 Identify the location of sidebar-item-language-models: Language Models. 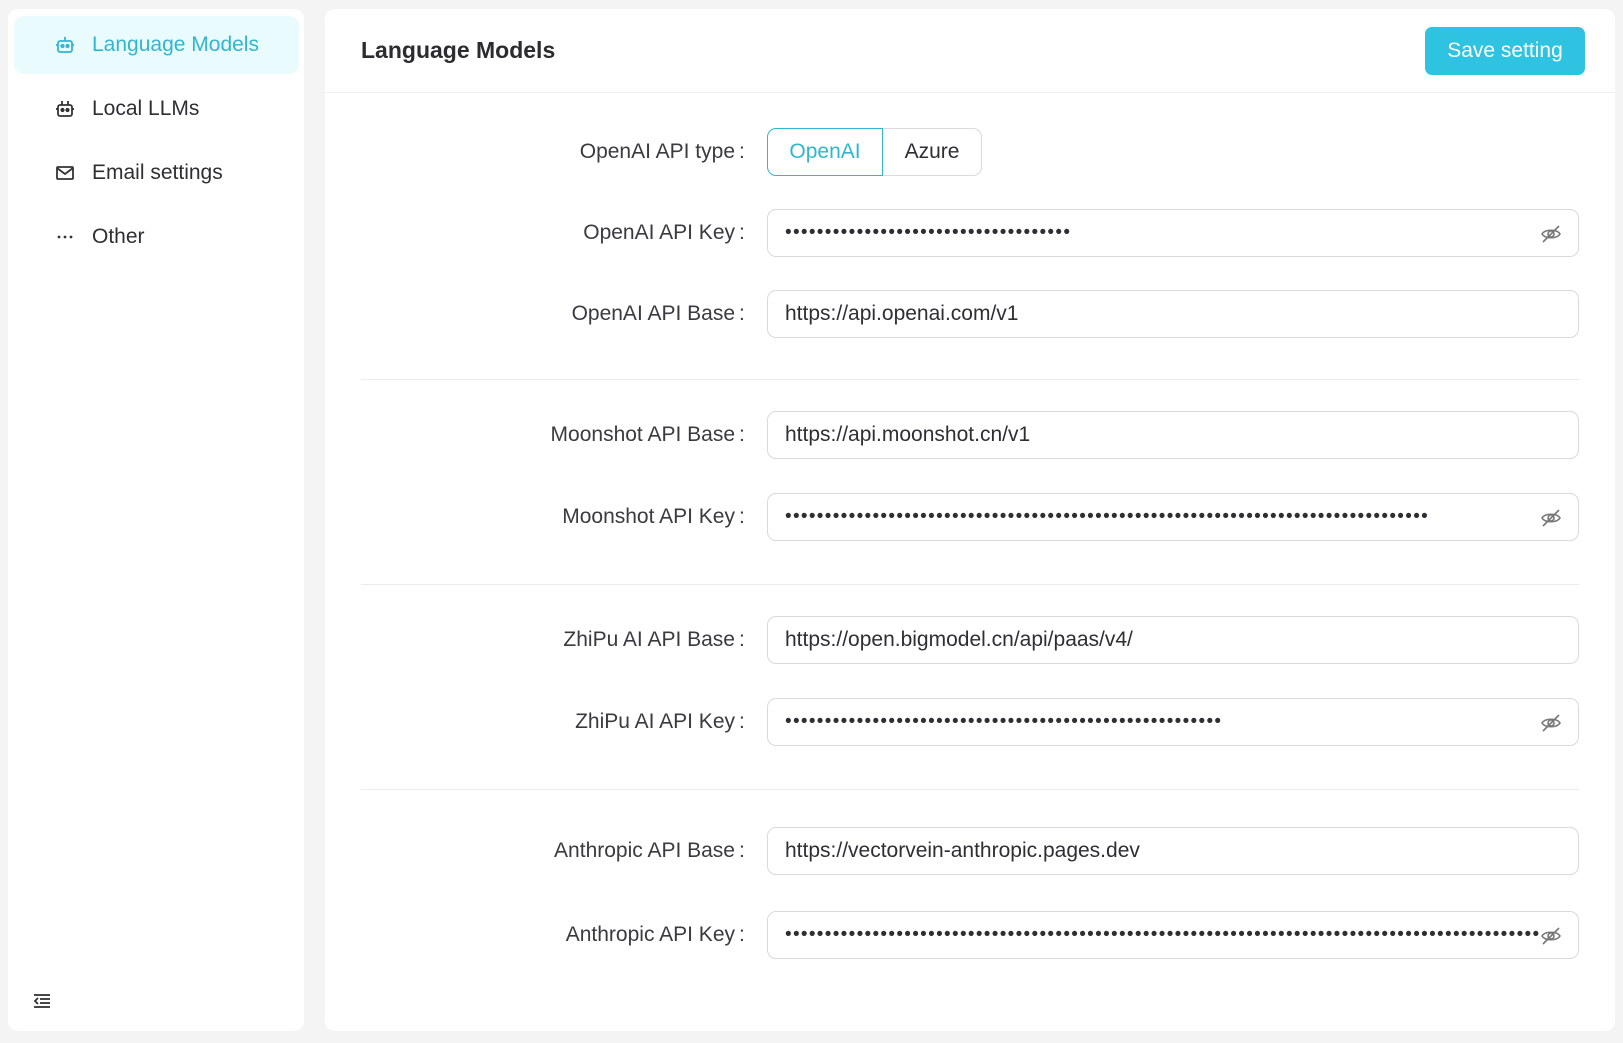
(156, 45).